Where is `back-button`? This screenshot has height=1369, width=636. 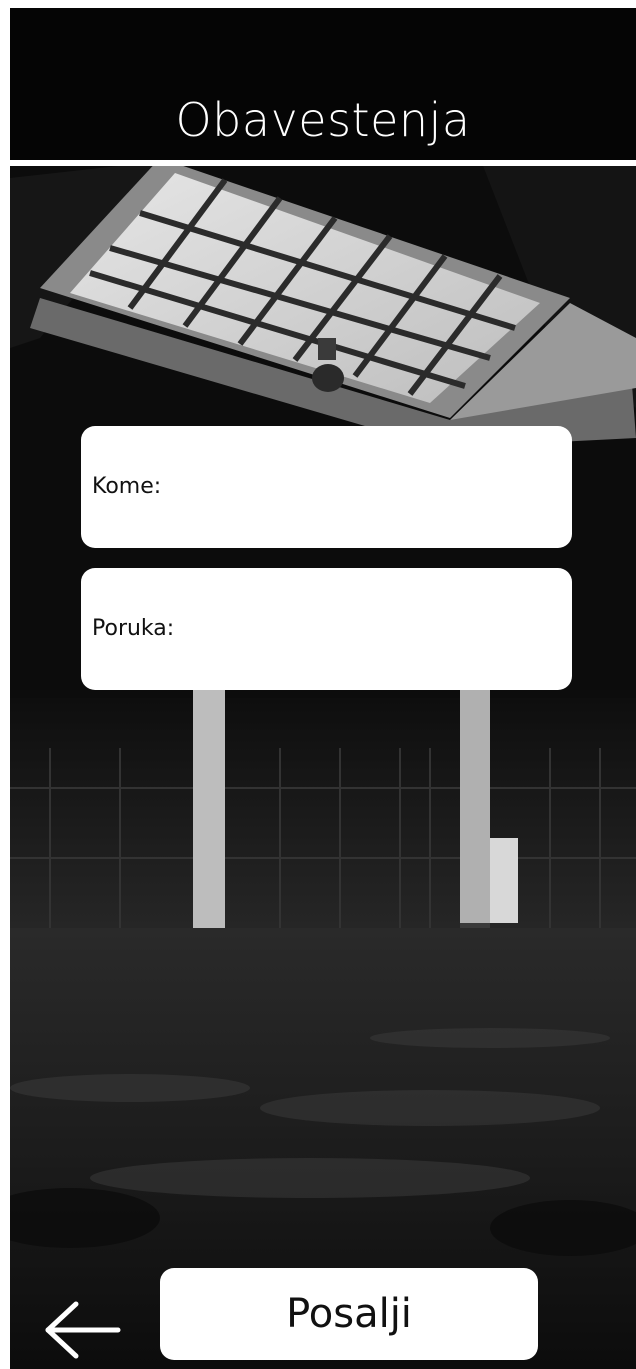
back-button is located at coordinates (82, 1330).